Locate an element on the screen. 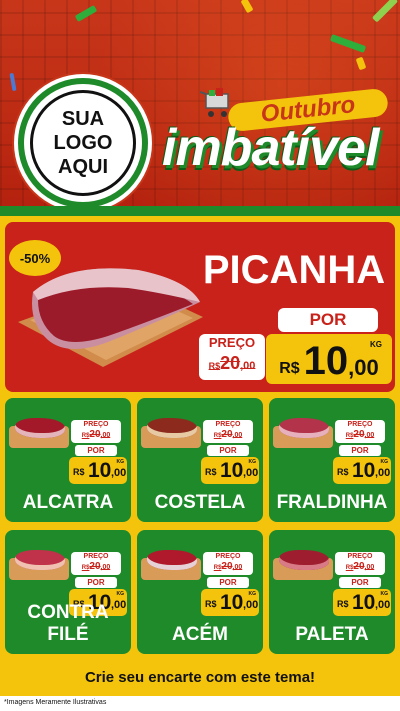  featured-preco-label: PREÇO is located at coordinates (232, 342).